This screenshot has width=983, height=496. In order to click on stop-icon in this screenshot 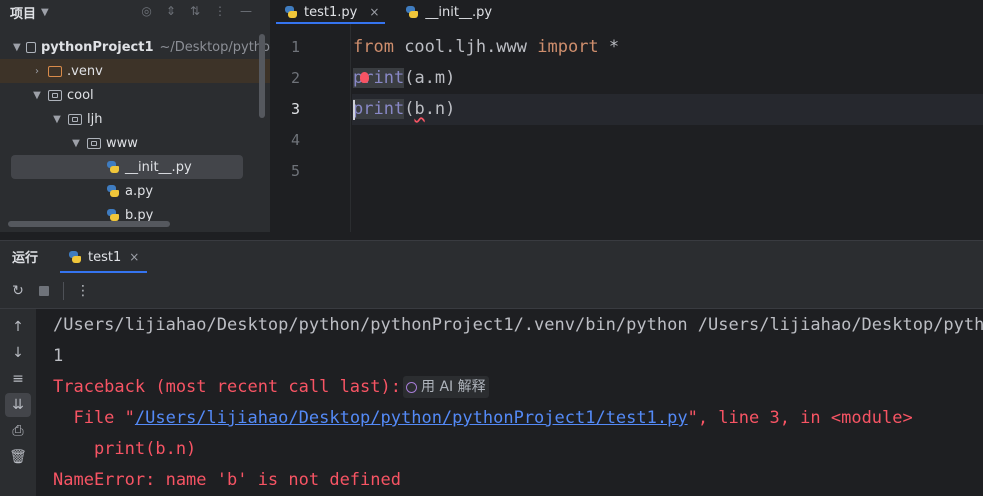, I will do `click(44, 291)`.